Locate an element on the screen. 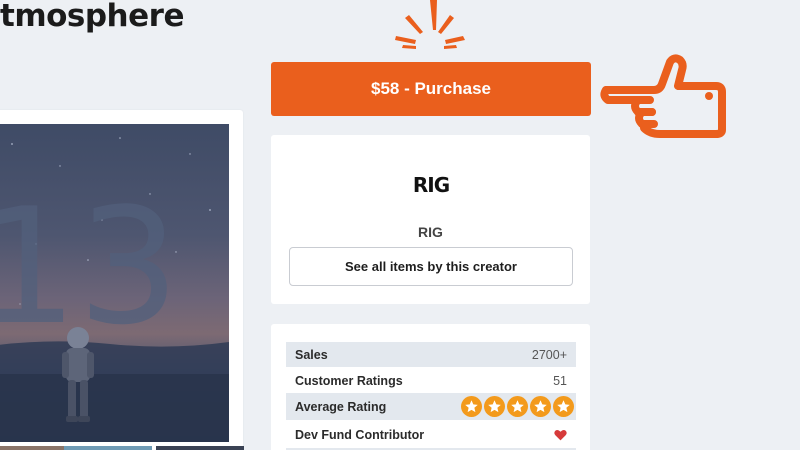 The width and height of the screenshot is (800, 450). average-rating-label: Average Rating is located at coordinates (341, 406).